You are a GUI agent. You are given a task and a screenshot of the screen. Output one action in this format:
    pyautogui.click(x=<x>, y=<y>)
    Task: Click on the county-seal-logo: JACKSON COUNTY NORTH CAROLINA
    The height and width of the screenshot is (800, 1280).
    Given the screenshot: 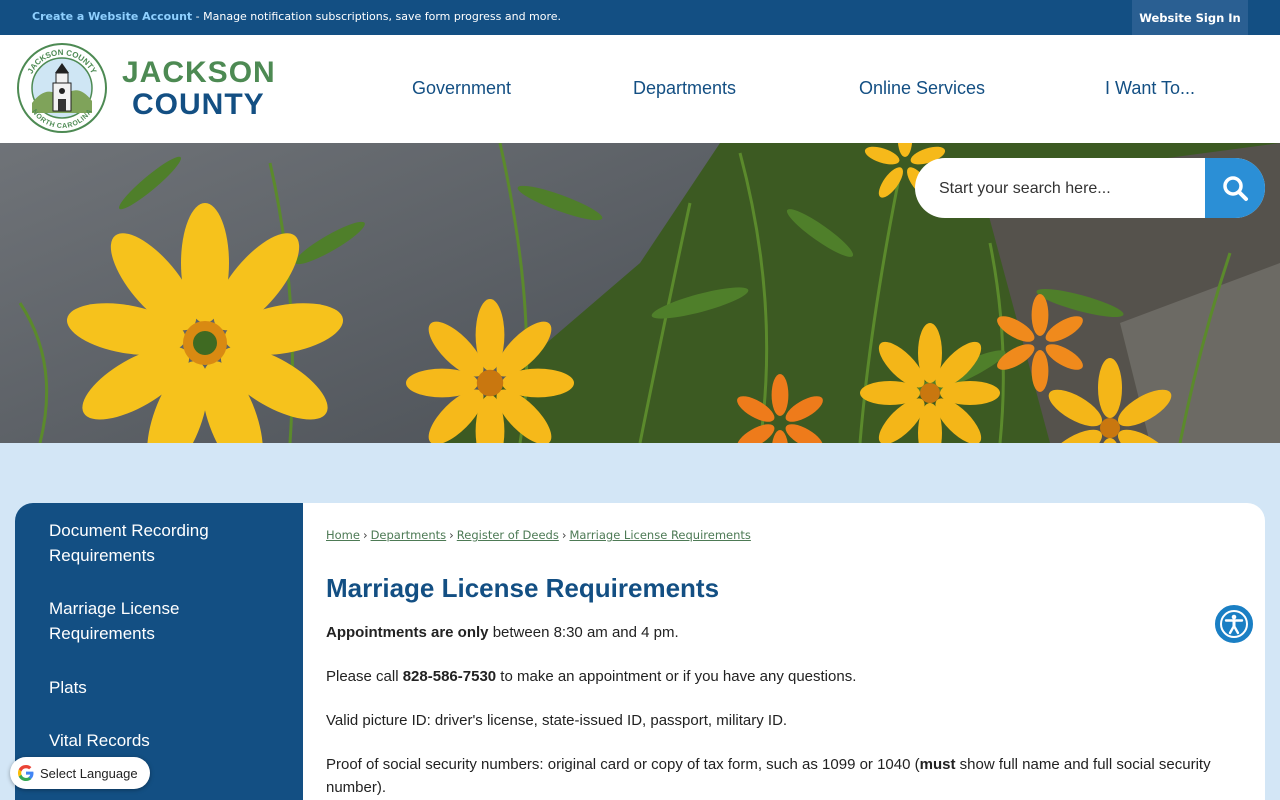 What is the action you would take?
    pyautogui.click(x=62, y=88)
    